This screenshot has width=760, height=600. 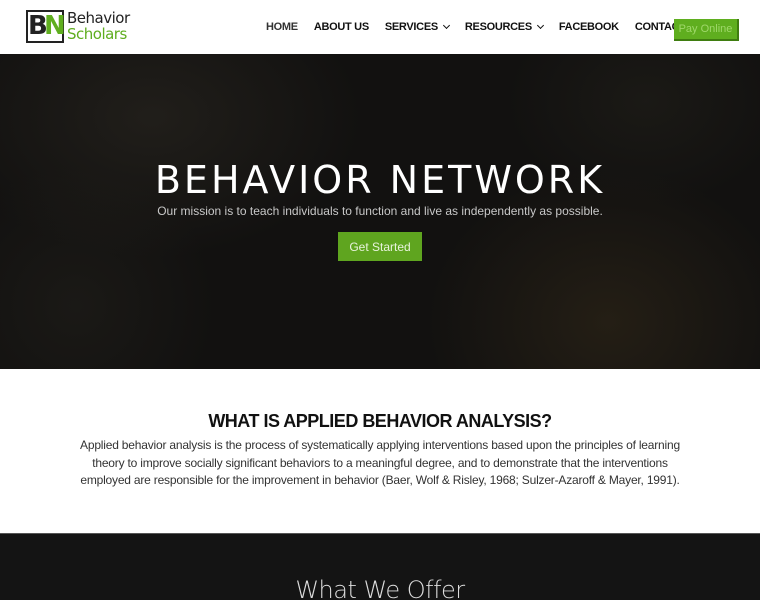 I want to click on nav-facebook: FACEBOOK, so click(x=589, y=27).